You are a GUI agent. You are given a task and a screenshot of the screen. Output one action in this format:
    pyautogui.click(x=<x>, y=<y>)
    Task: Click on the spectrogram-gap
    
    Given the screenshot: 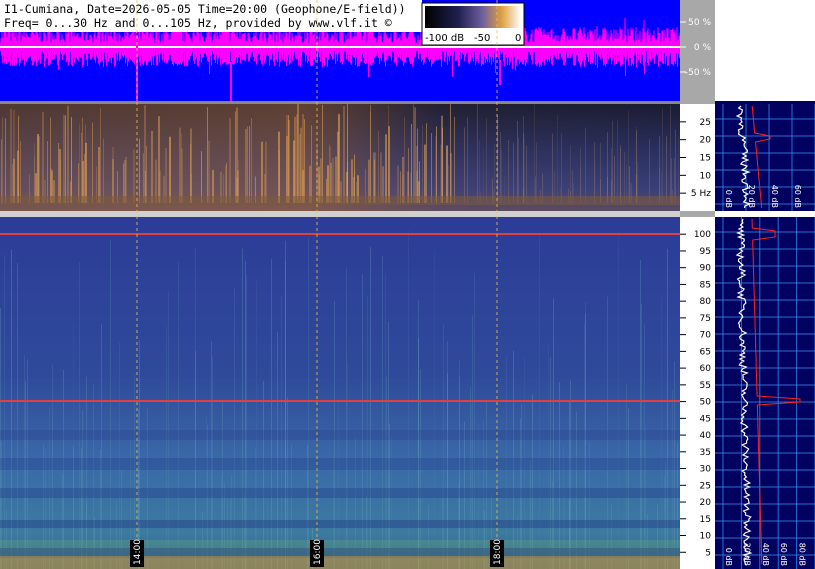 What is the action you would take?
    pyautogui.click(x=340, y=214)
    